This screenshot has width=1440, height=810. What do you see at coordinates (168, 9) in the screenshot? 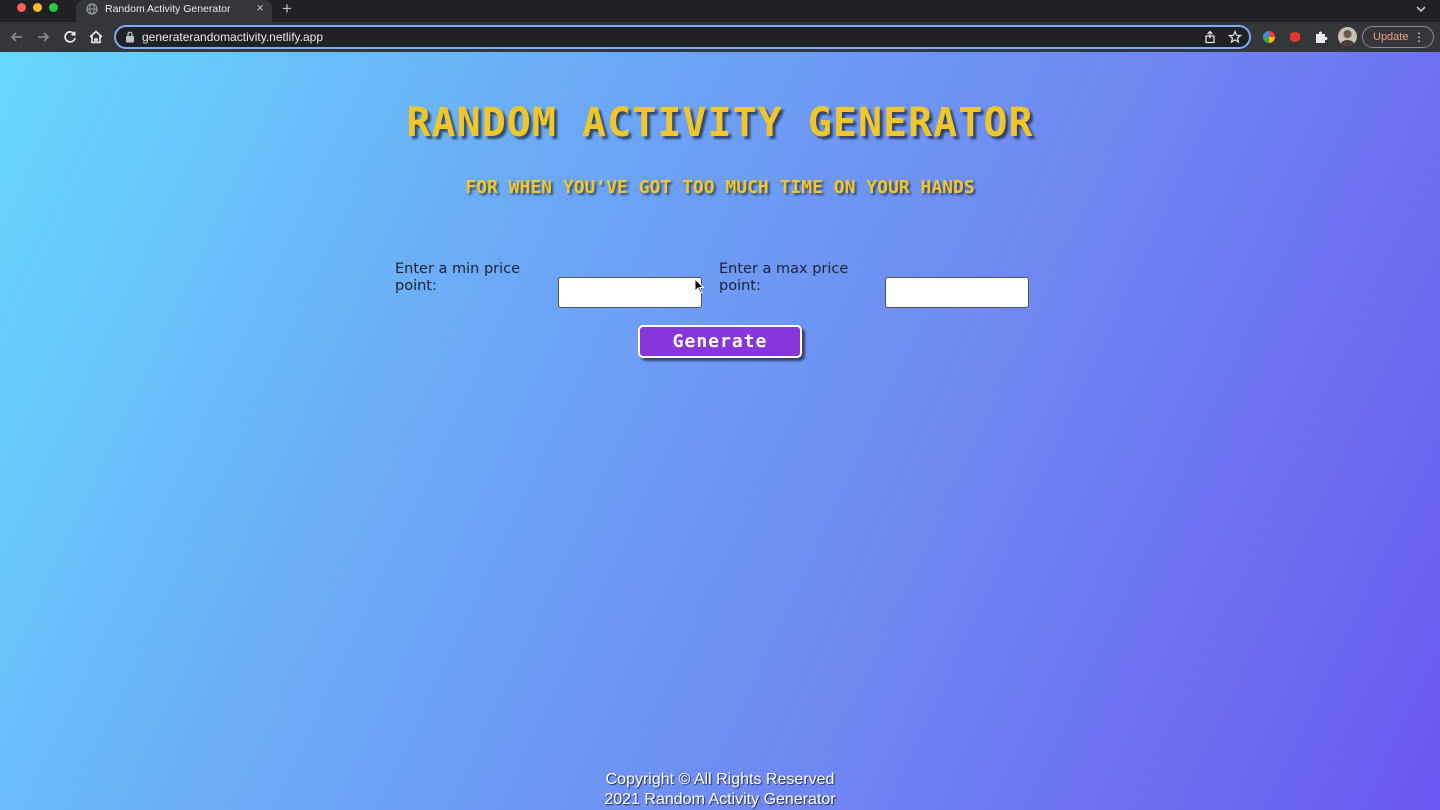
I see `tab-title: Random Activity Generator` at bounding box center [168, 9].